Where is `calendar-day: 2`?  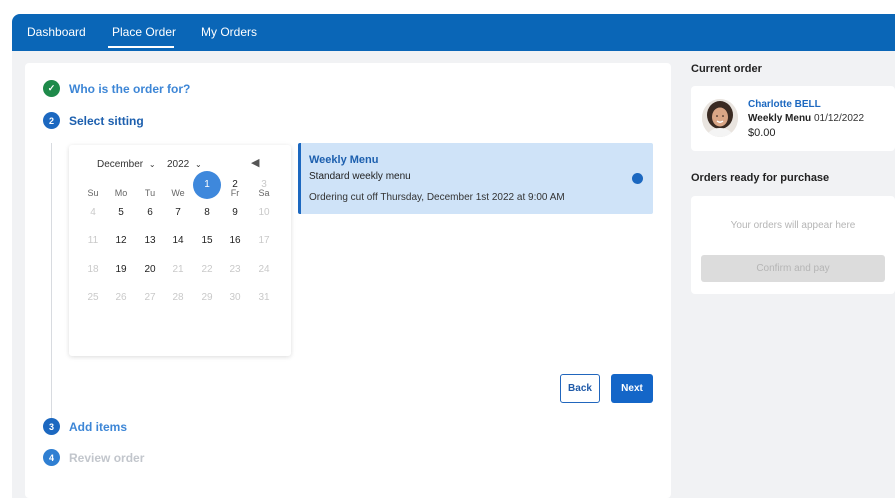 calendar-day: 2 is located at coordinates (235, 185).